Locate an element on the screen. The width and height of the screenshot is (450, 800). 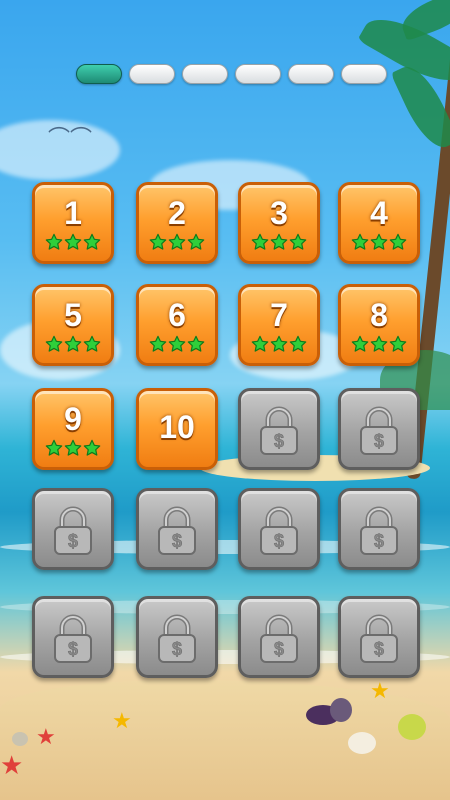
level-tile-1: 1 is located at coordinates (73, 223).